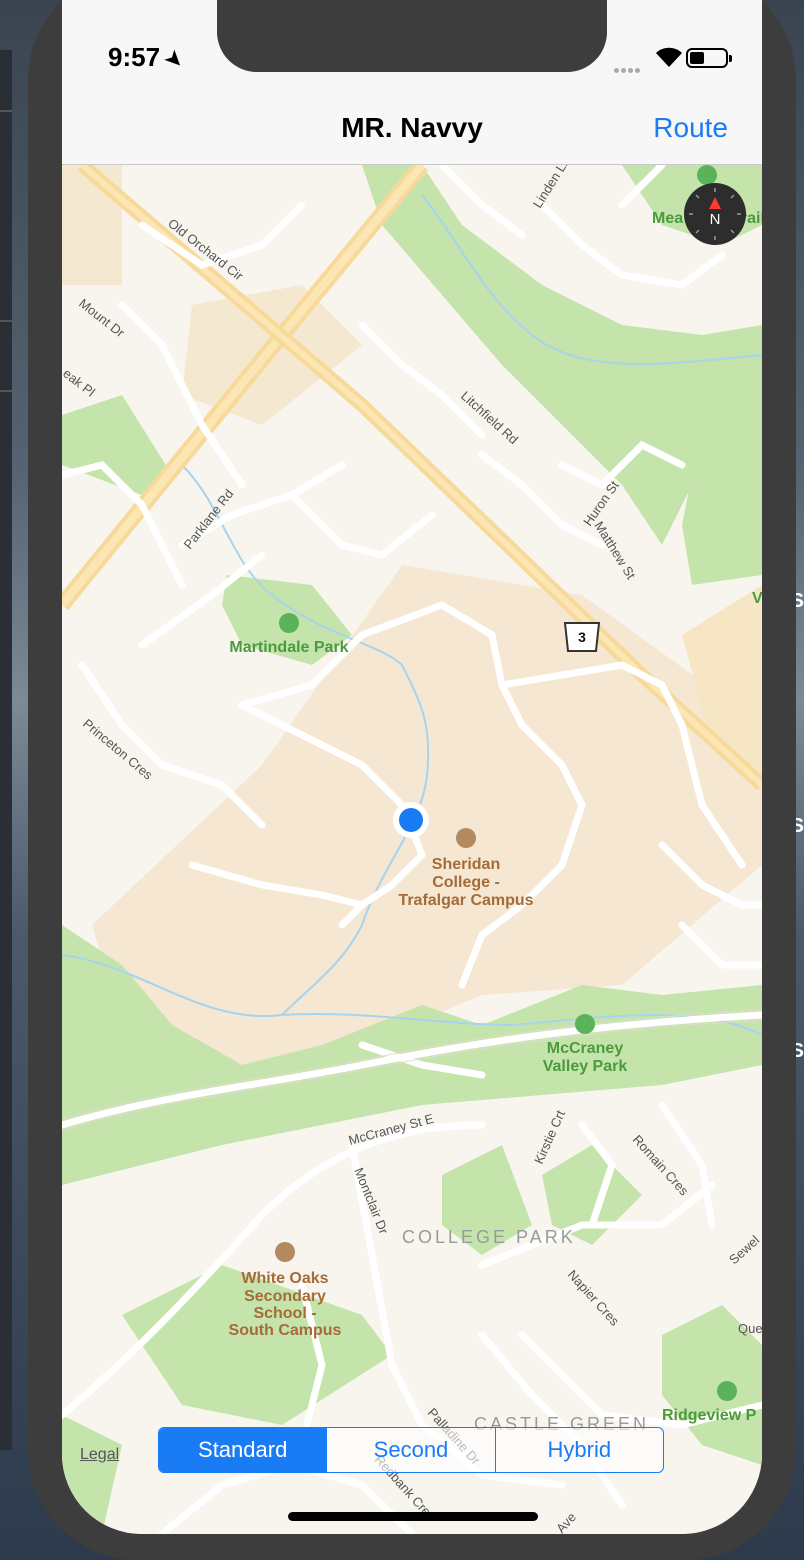 The width and height of the screenshot is (804, 1560). What do you see at coordinates (284, 1313) in the screenshot?
I see `map-label-school: School -` at bounding box center [284, 1313].